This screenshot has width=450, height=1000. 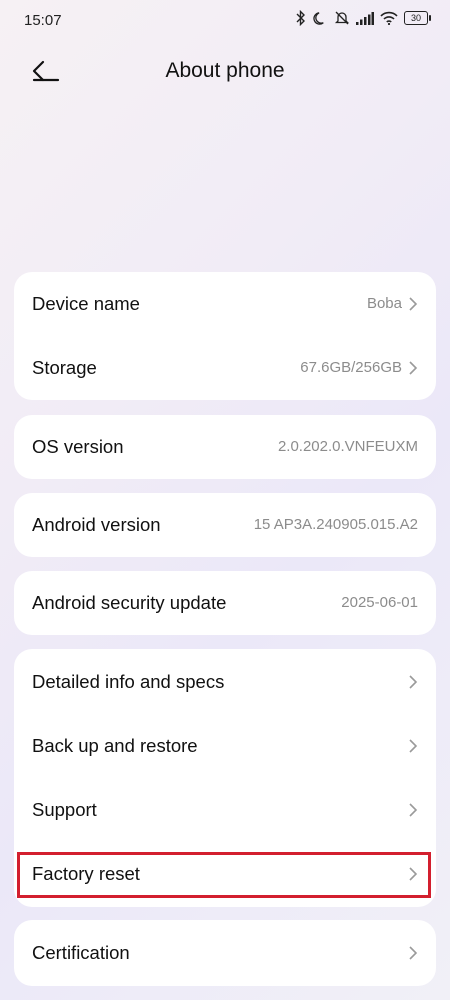 What do you see at coordinates (128, 681) in the screenshot?
I see `detailed-info-label: Detailed info and specs` at bounding box center [128, 681].